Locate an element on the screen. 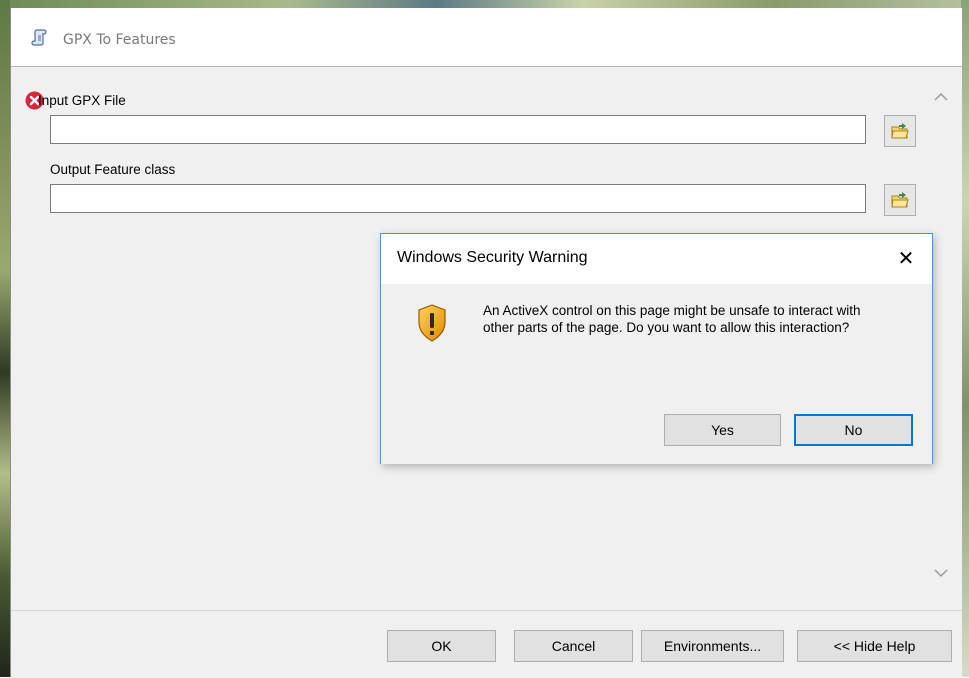 This screenshot has width=969, height=678. browse-output-button is located at coordinates (900, 200).